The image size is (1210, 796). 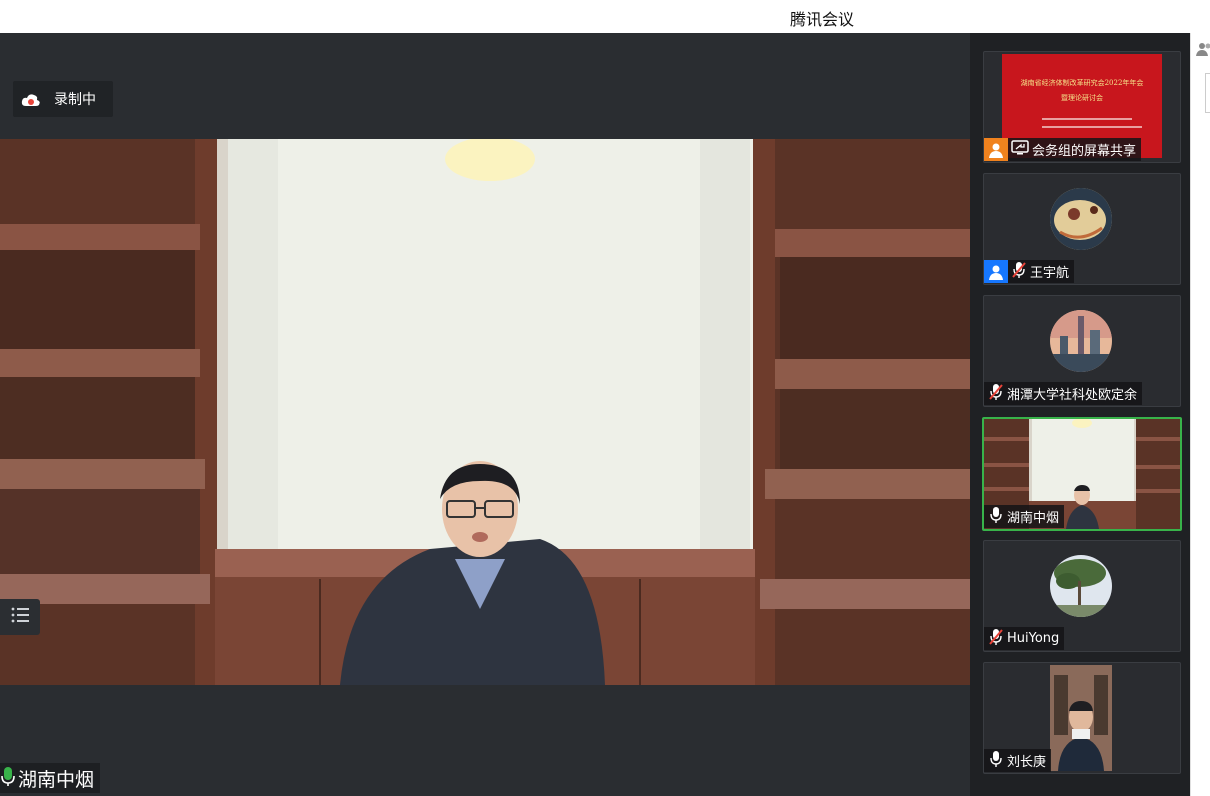 I want to click on participant-tile: HuiYong, so click(x=1082, y=596).